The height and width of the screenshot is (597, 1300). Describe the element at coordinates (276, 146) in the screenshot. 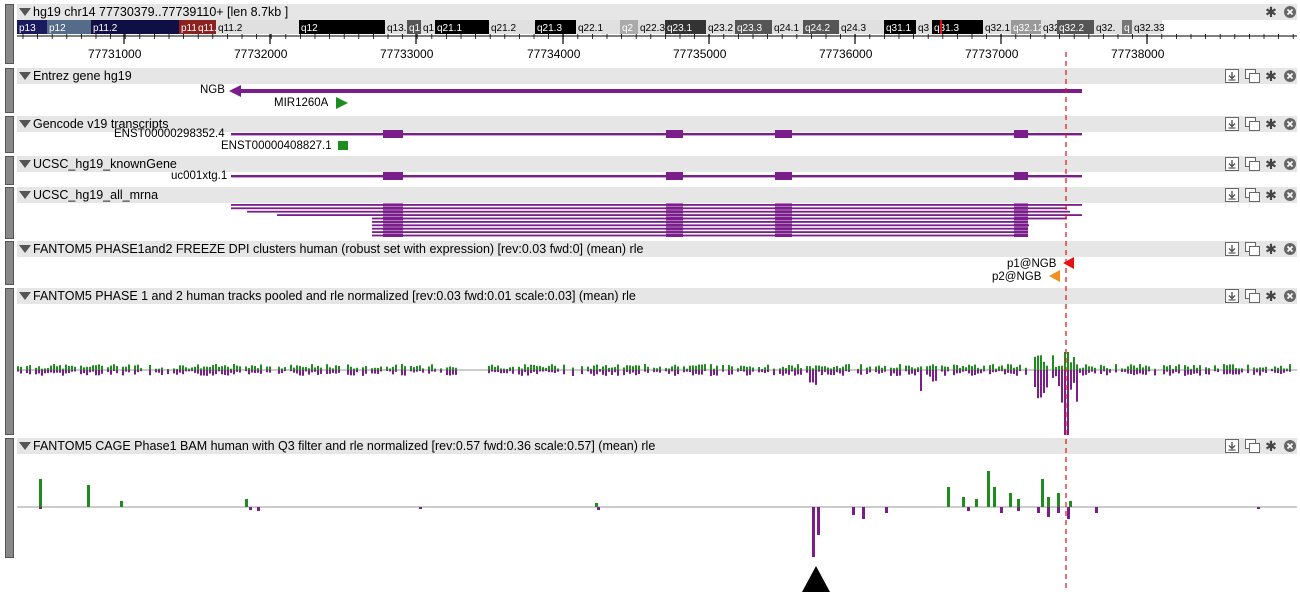

I see `transcript-label: ENST00000408827.1` at that location.